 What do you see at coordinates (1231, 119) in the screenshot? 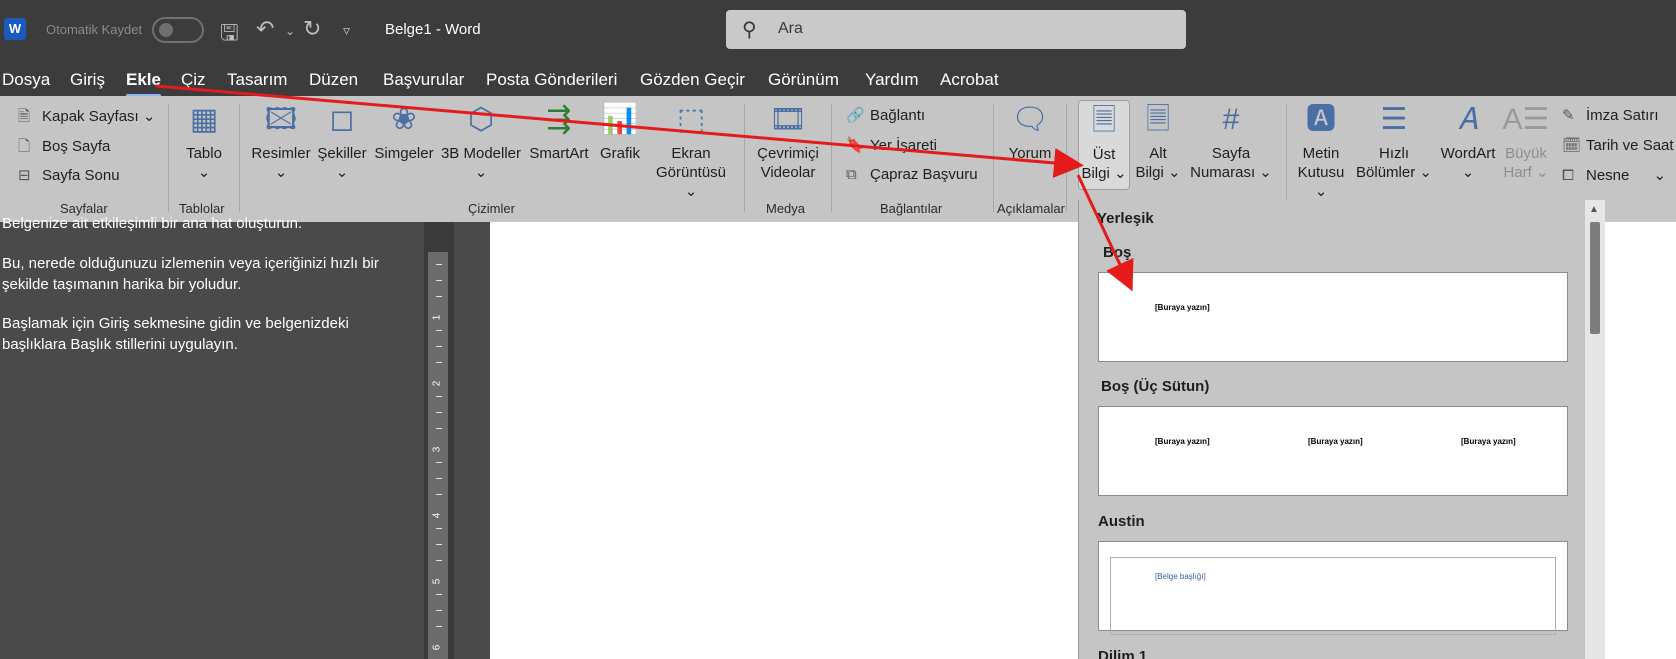
I see `page-number-icon: #` at bounding box center [1231, 119].